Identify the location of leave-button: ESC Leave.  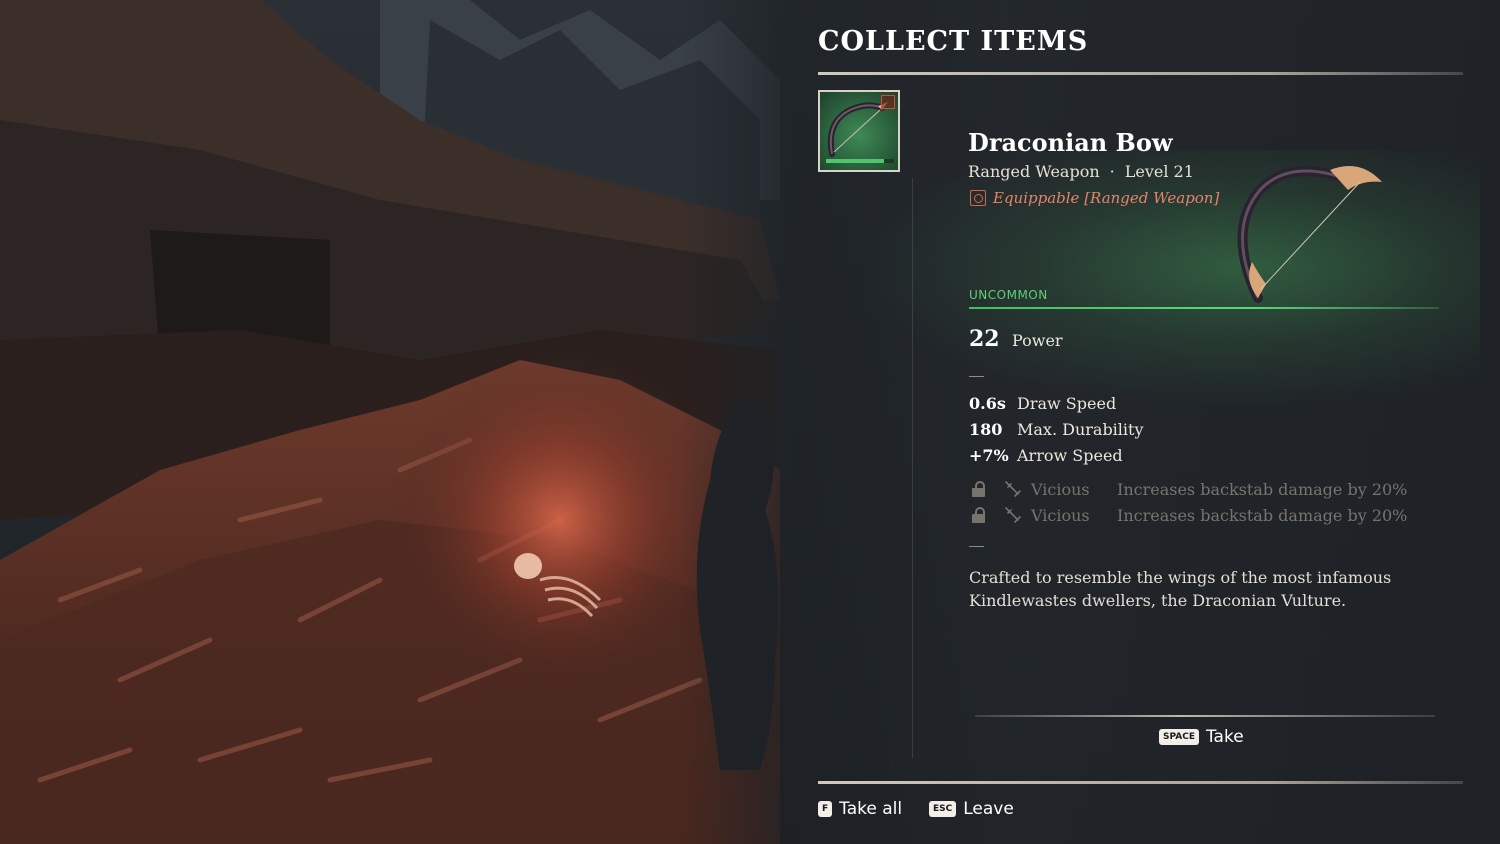
(971, 809).